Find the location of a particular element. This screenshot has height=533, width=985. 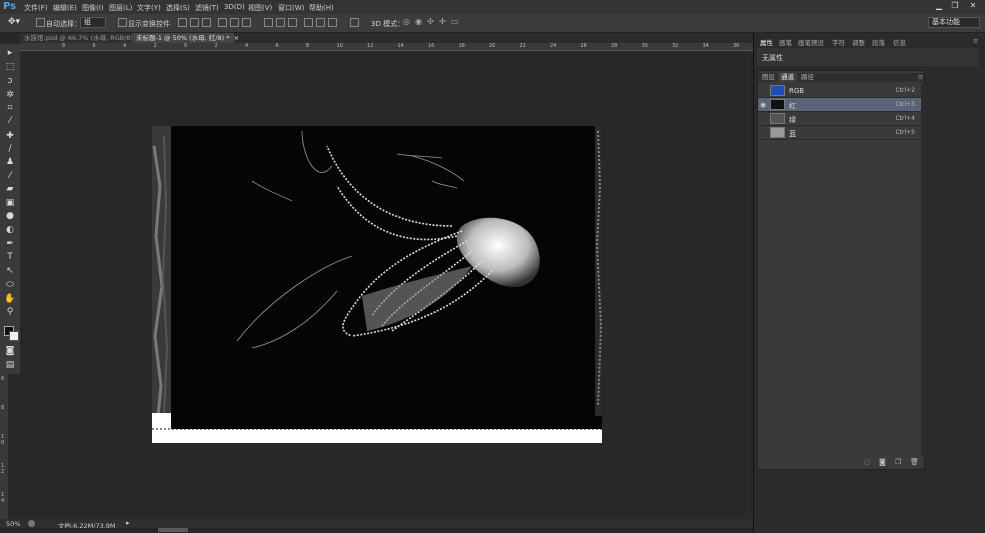

scale-3d-icon: ▭ is located at coordinates (455, 21).